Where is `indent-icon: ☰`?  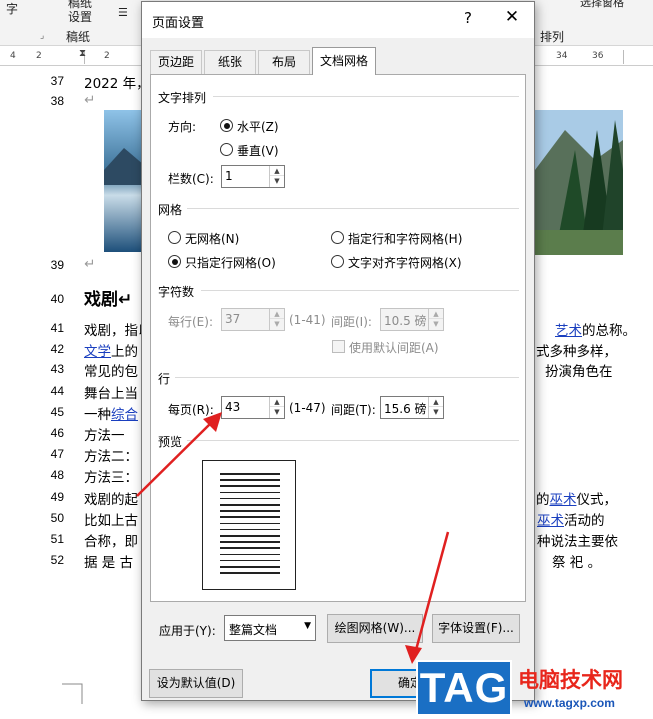
indent-icon: ☰ is located at coordinates (123, 12).